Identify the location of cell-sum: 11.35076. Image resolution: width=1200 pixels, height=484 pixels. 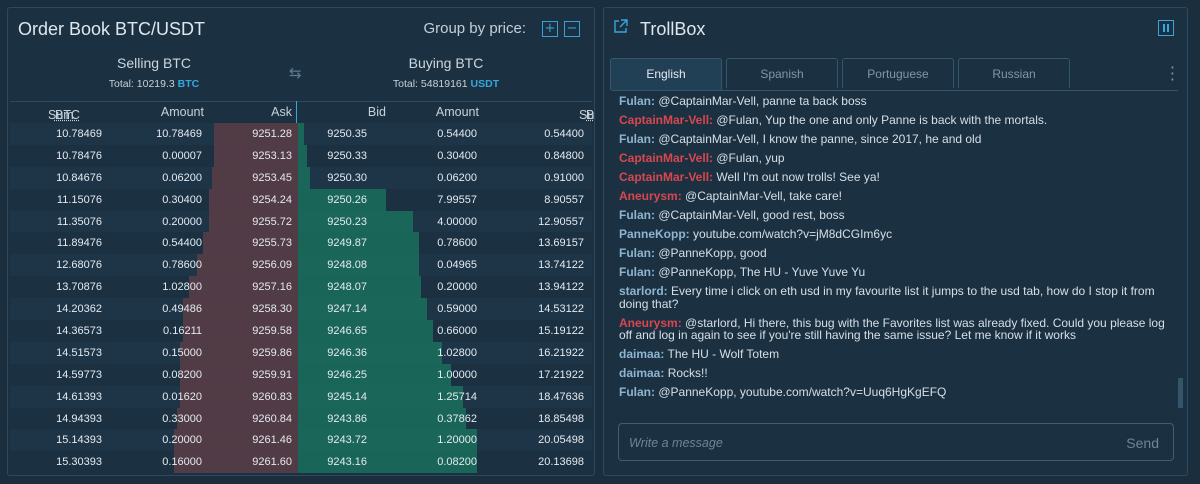
(79, 221).